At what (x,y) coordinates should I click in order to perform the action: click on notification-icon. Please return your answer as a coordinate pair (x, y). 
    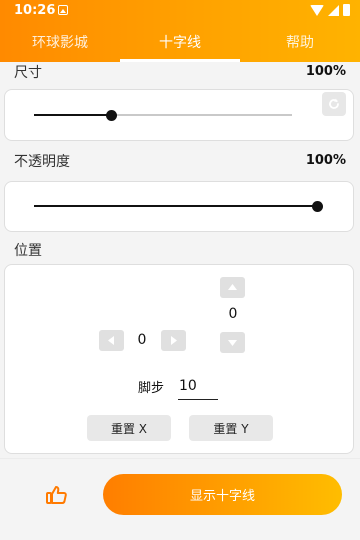
    Looking at the image, I should click on (63, 10).